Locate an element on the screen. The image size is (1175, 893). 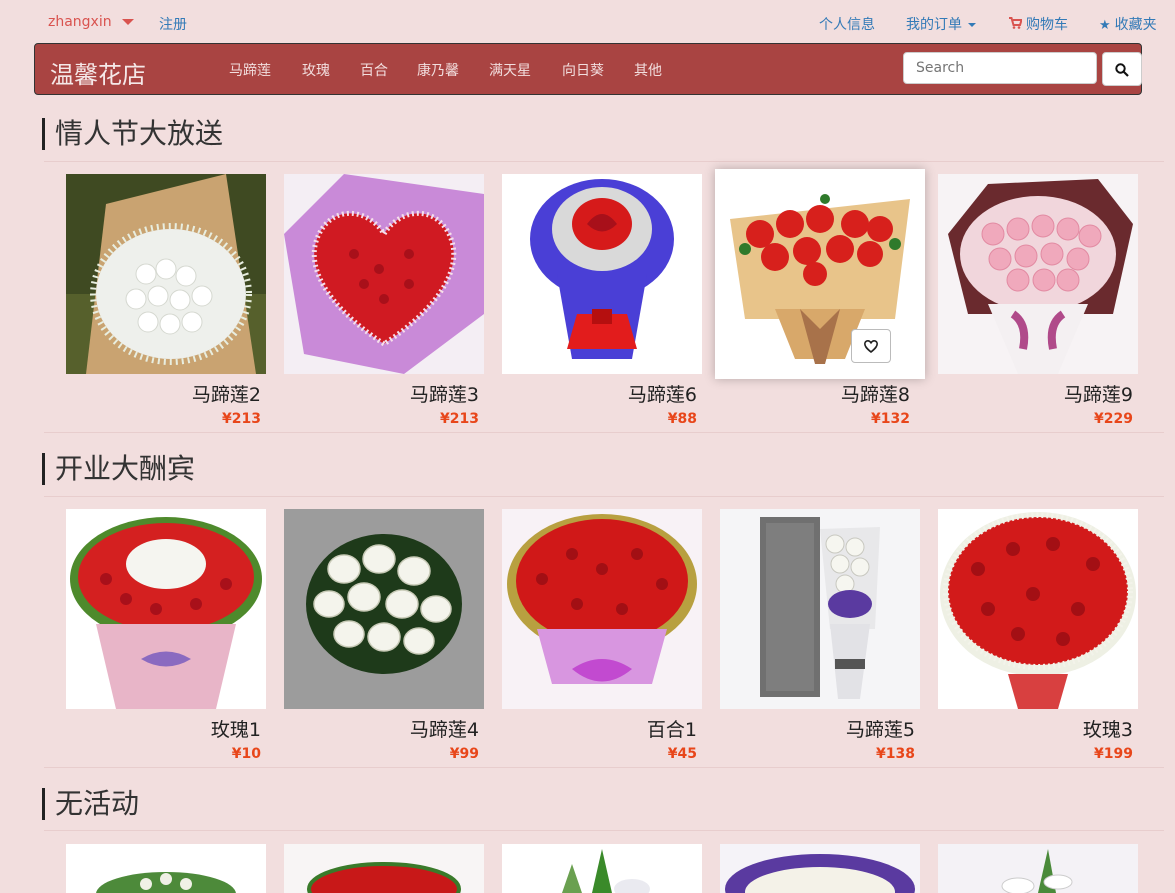
section-title: 情人节大放送 is located at coordinates (132, 134).